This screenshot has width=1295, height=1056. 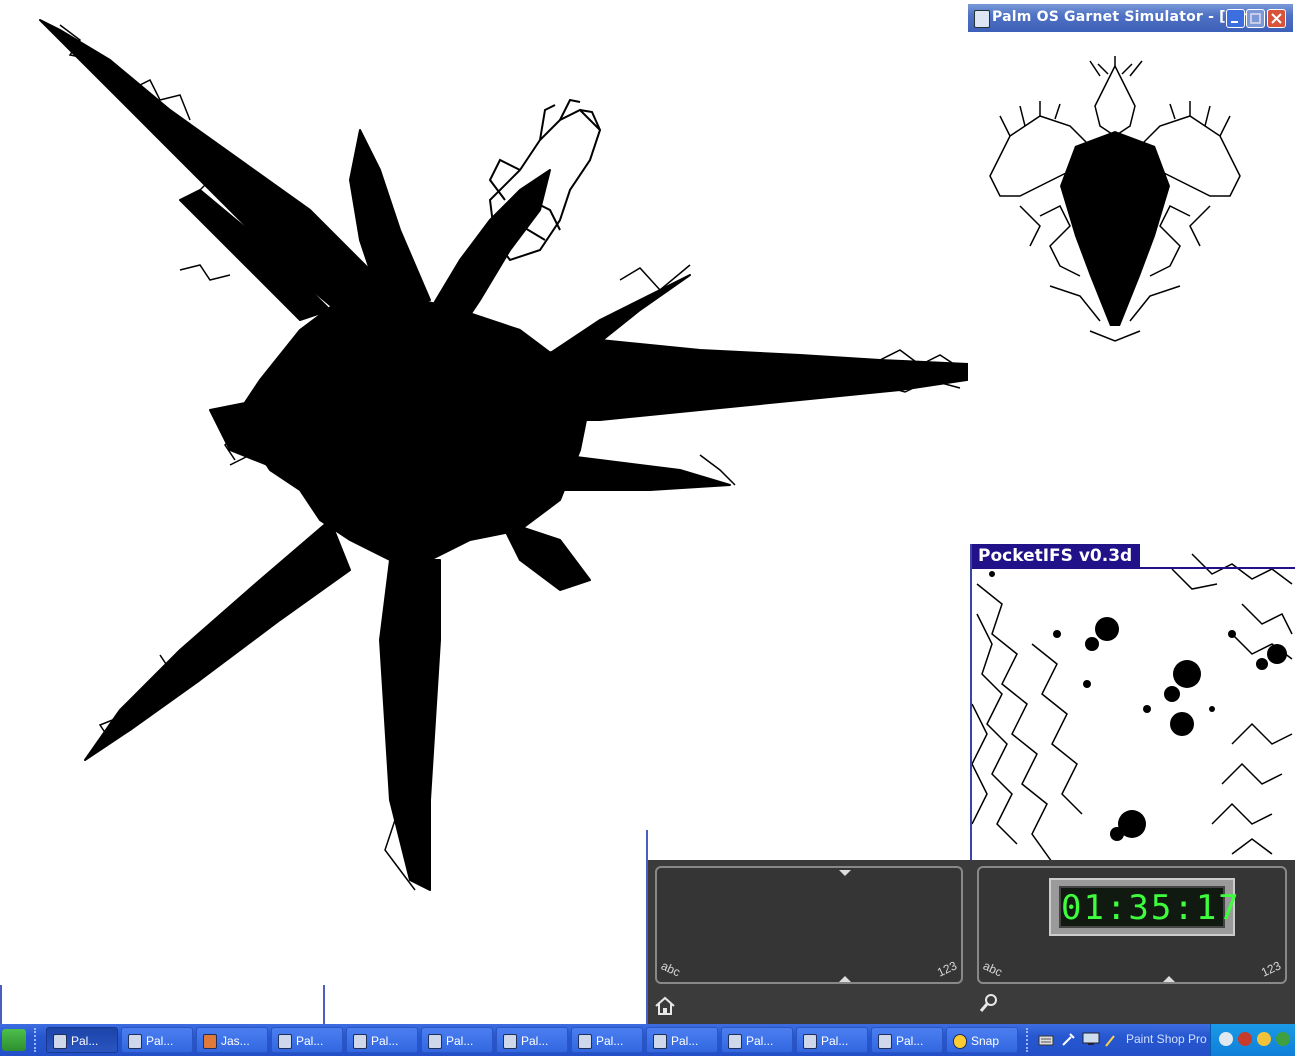 What do you see at coordinates (1132, 707) in the screenshot?
I see `app-fractal-canvas` at bounding box center [1132, 707].